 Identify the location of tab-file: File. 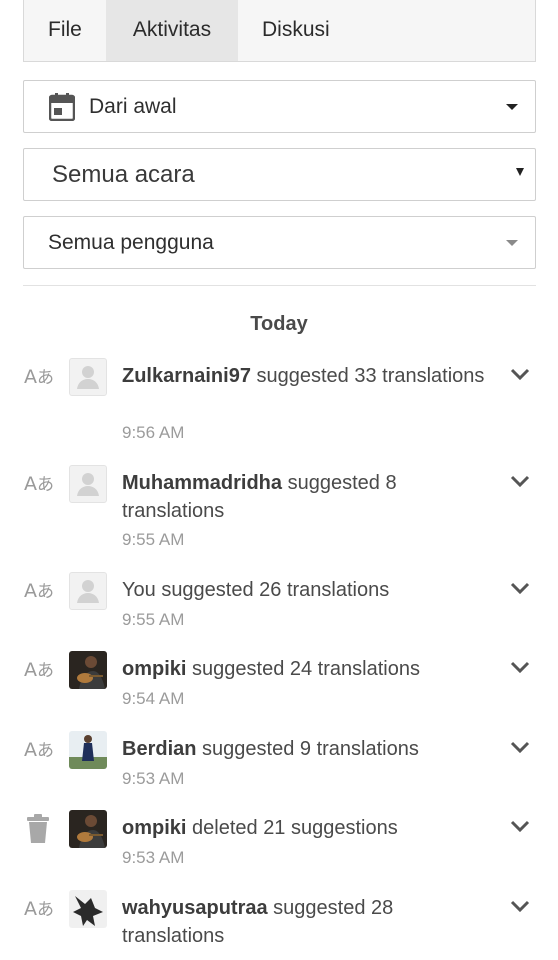
(65, 30).